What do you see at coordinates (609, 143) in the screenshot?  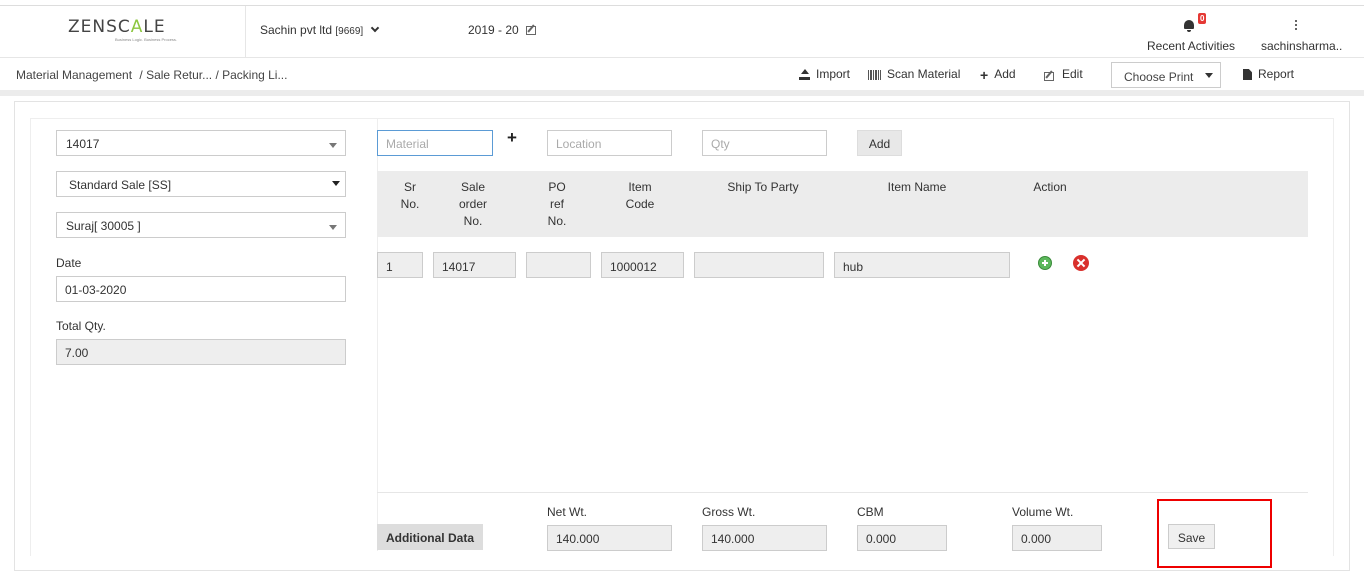 I see `location-input: Location` at bounding box center [609, 143].